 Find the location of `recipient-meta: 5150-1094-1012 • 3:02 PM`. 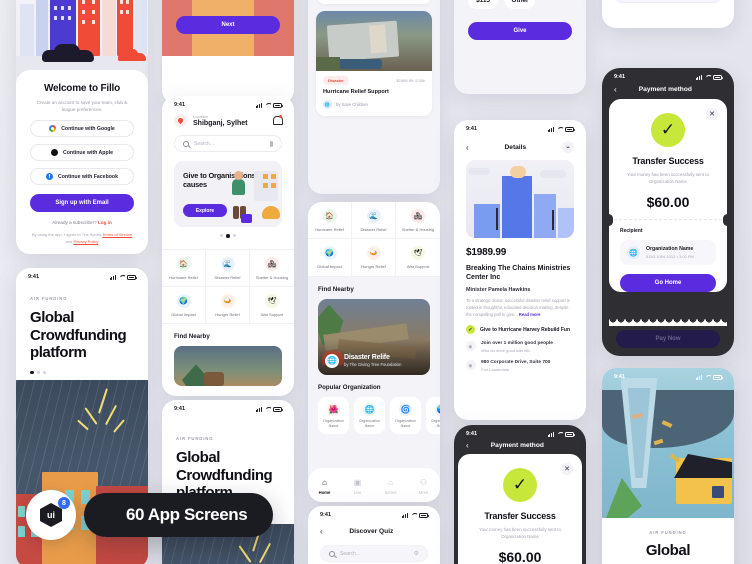

recipient-meta: 5150-1094-1012 • 3:02 PM is located at coordinates (670, 257).